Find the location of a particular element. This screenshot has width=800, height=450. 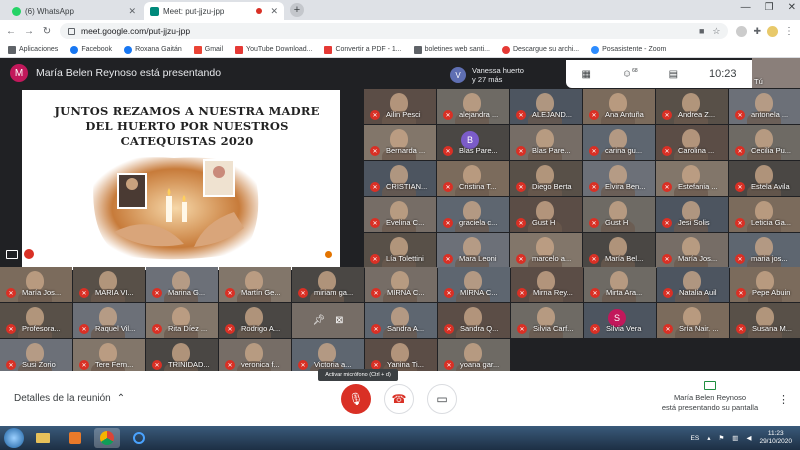

participant-tile: ✕ Estela Avila is located at coordinates (764, 178).